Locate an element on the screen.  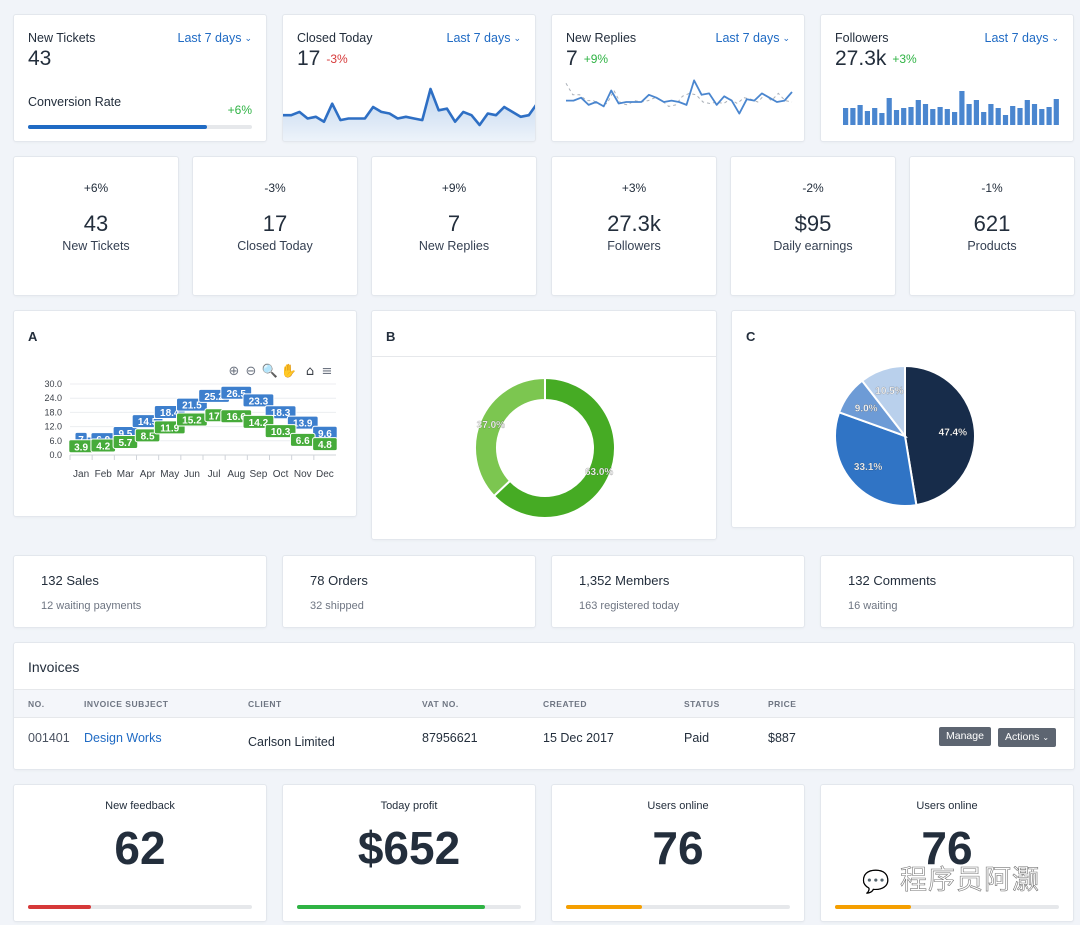
followers-card: Followers Last 7 days ⌄ 27.3k +3% is located at coordinates (947, 78).